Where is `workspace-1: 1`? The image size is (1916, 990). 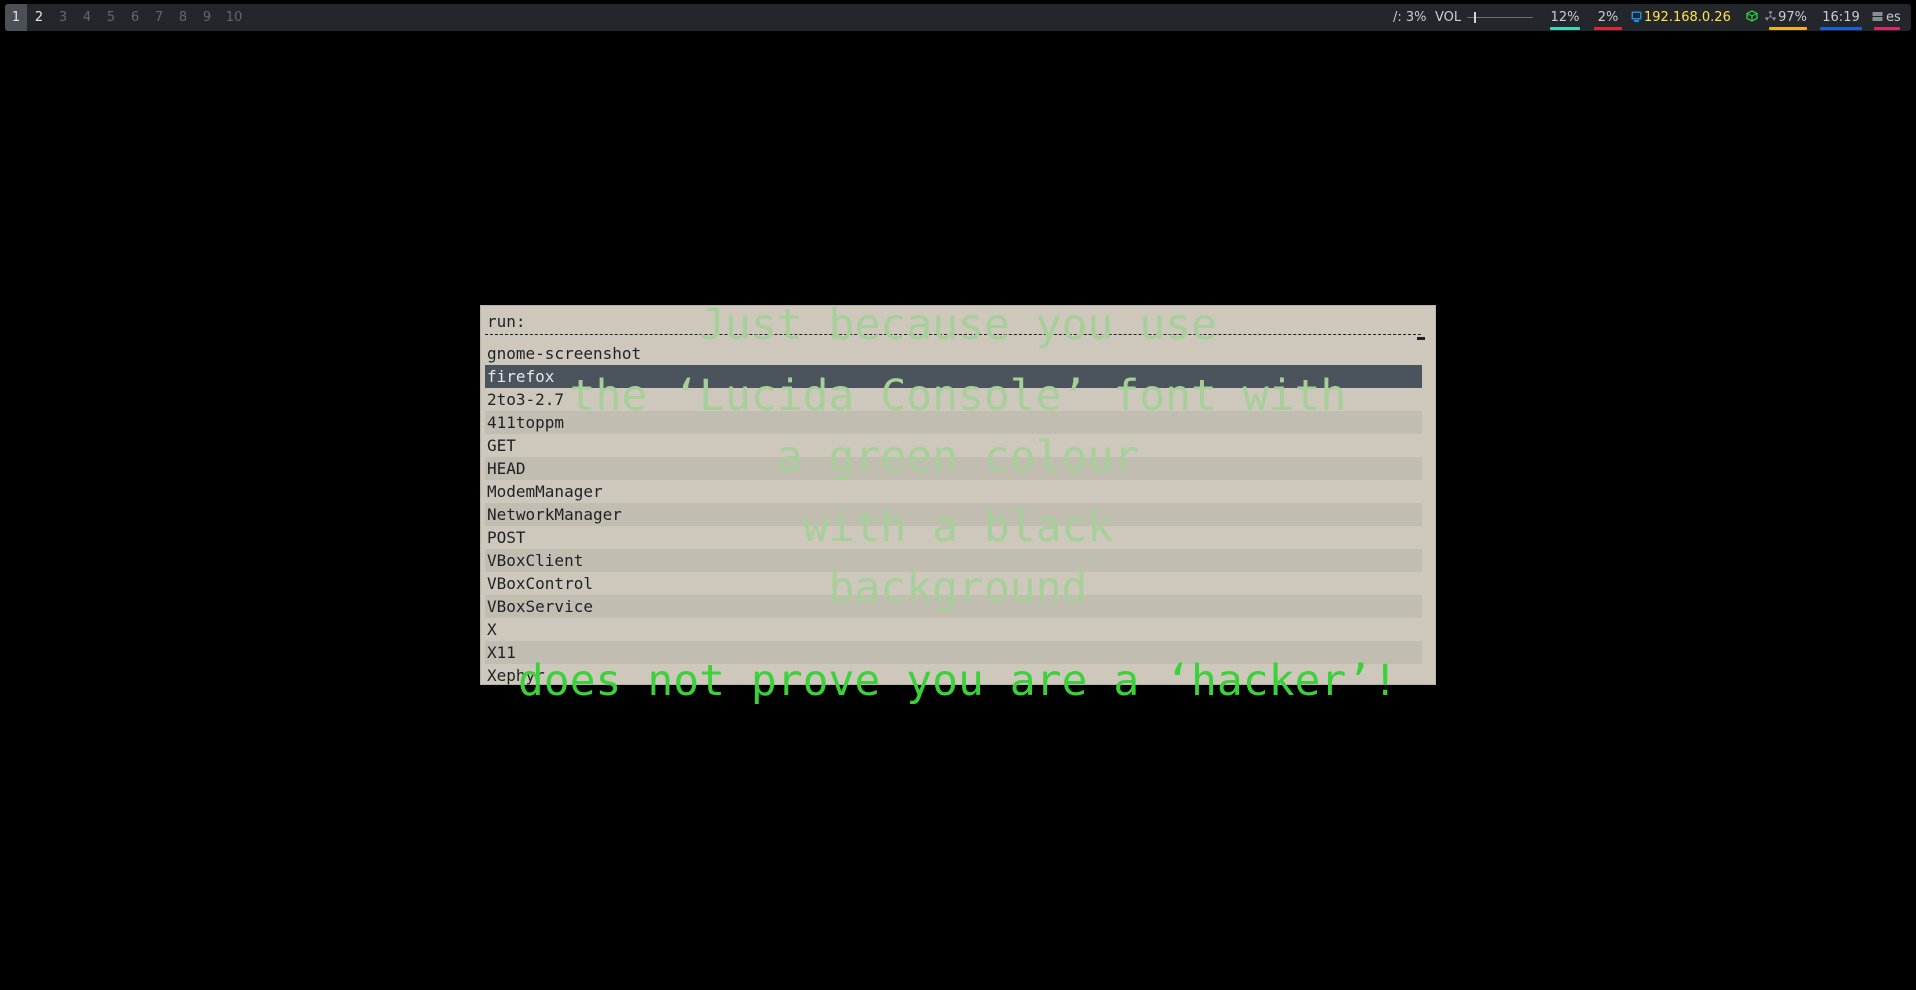
workspace-1: 1 is located at coordinates (16, 17).